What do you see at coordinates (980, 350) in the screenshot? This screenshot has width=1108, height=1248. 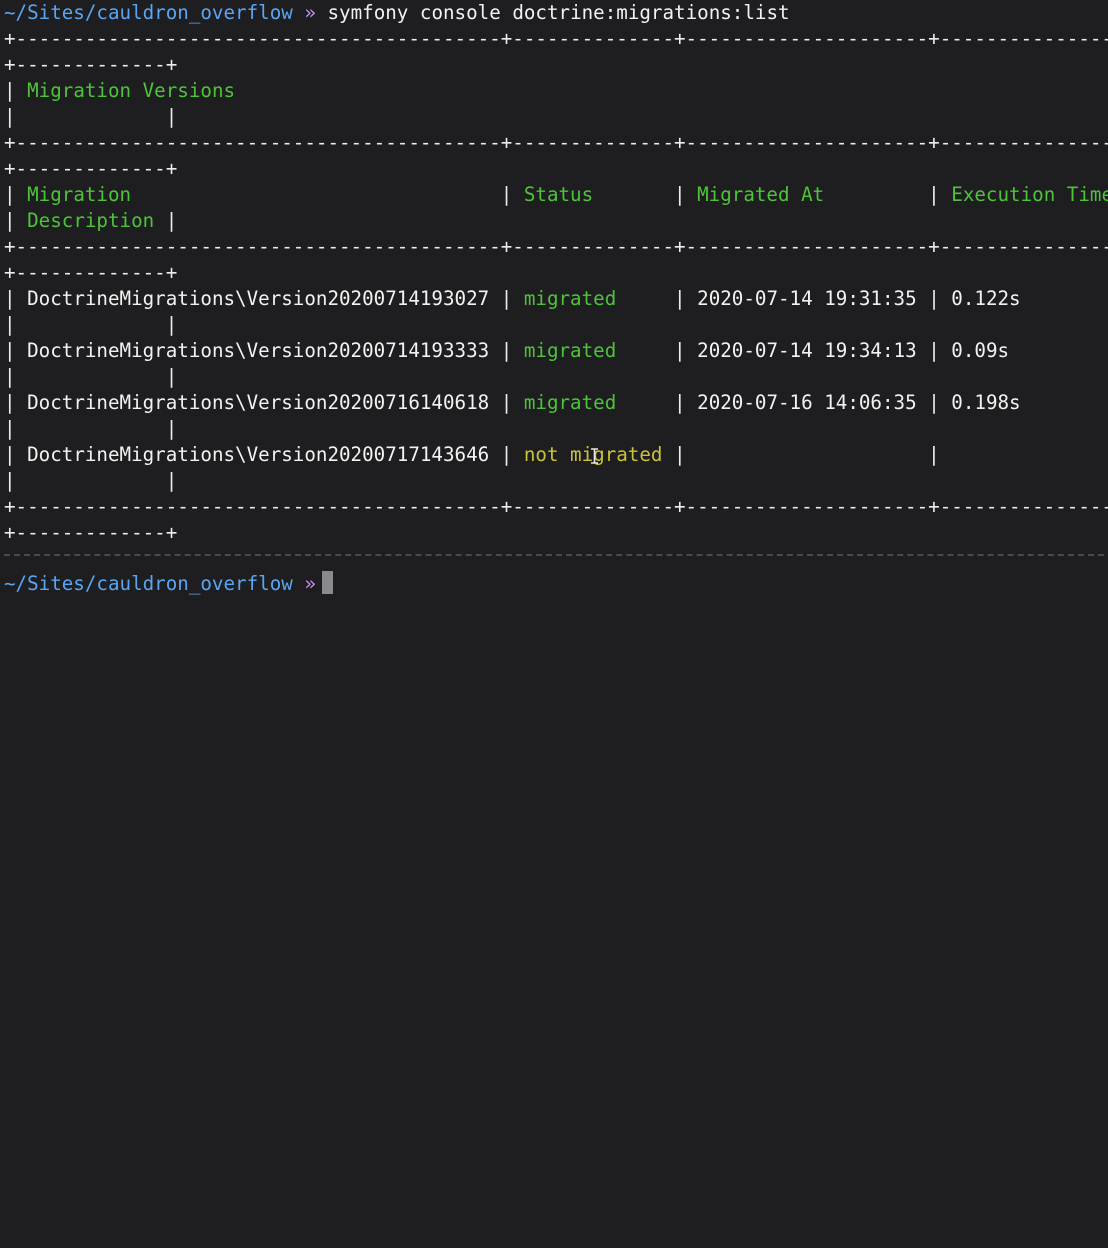 I see `row-execution-time: 0.09s` at bounding box center [980, 350].